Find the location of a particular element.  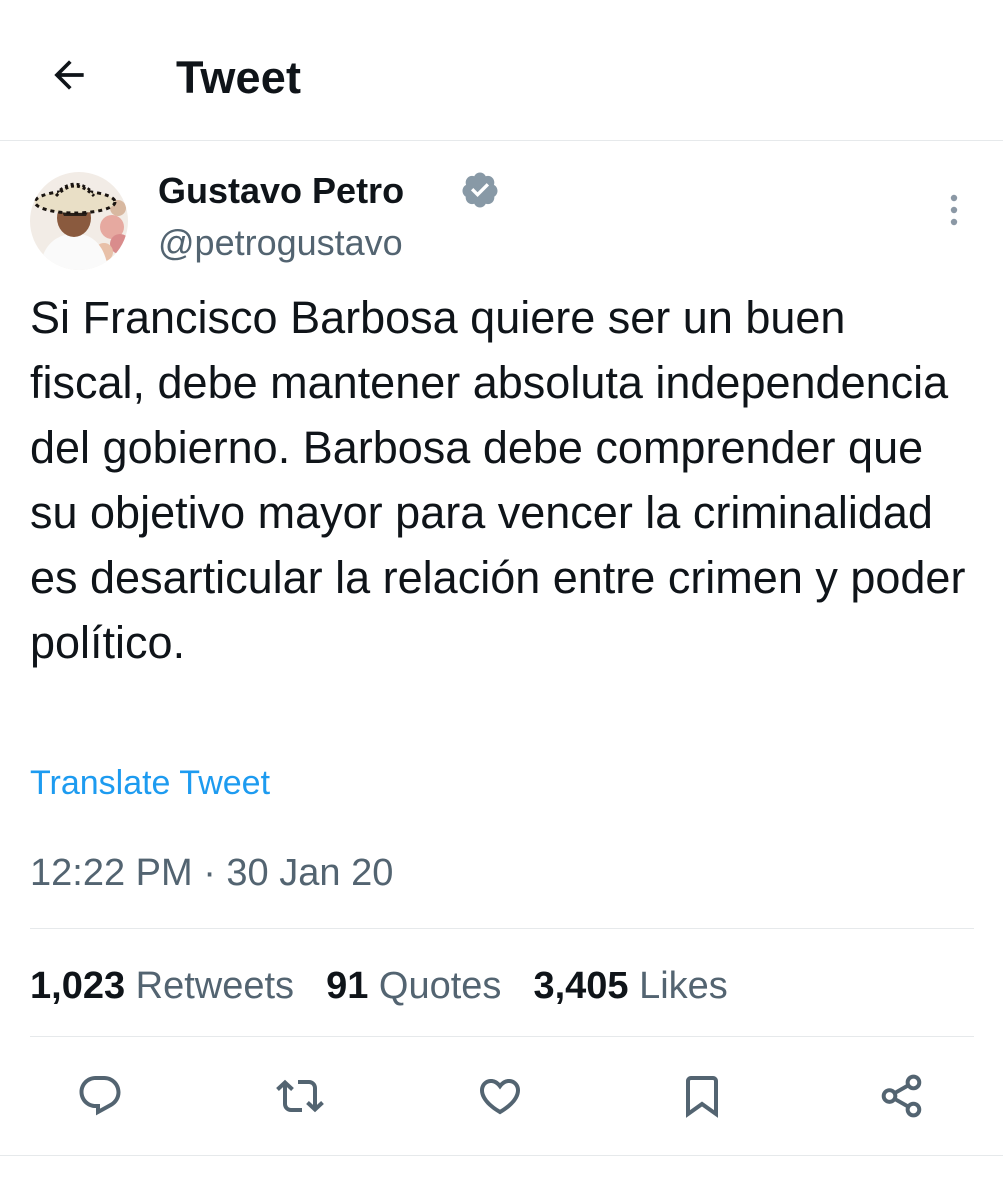

retweets-count: 1,023 is located at coordinates (78, 986).